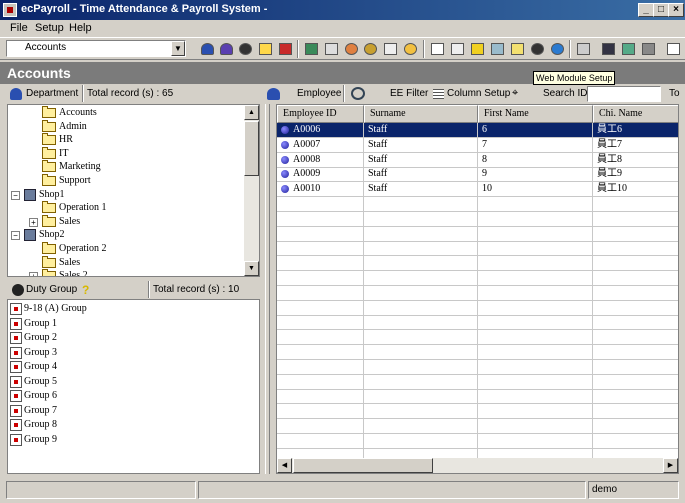 Image resolution: width=685 pixels, height=503 pixels. Describe the element at coordinates (251, 112) in the screenshot. I see `scroll-up-icon: ▲` at that location.